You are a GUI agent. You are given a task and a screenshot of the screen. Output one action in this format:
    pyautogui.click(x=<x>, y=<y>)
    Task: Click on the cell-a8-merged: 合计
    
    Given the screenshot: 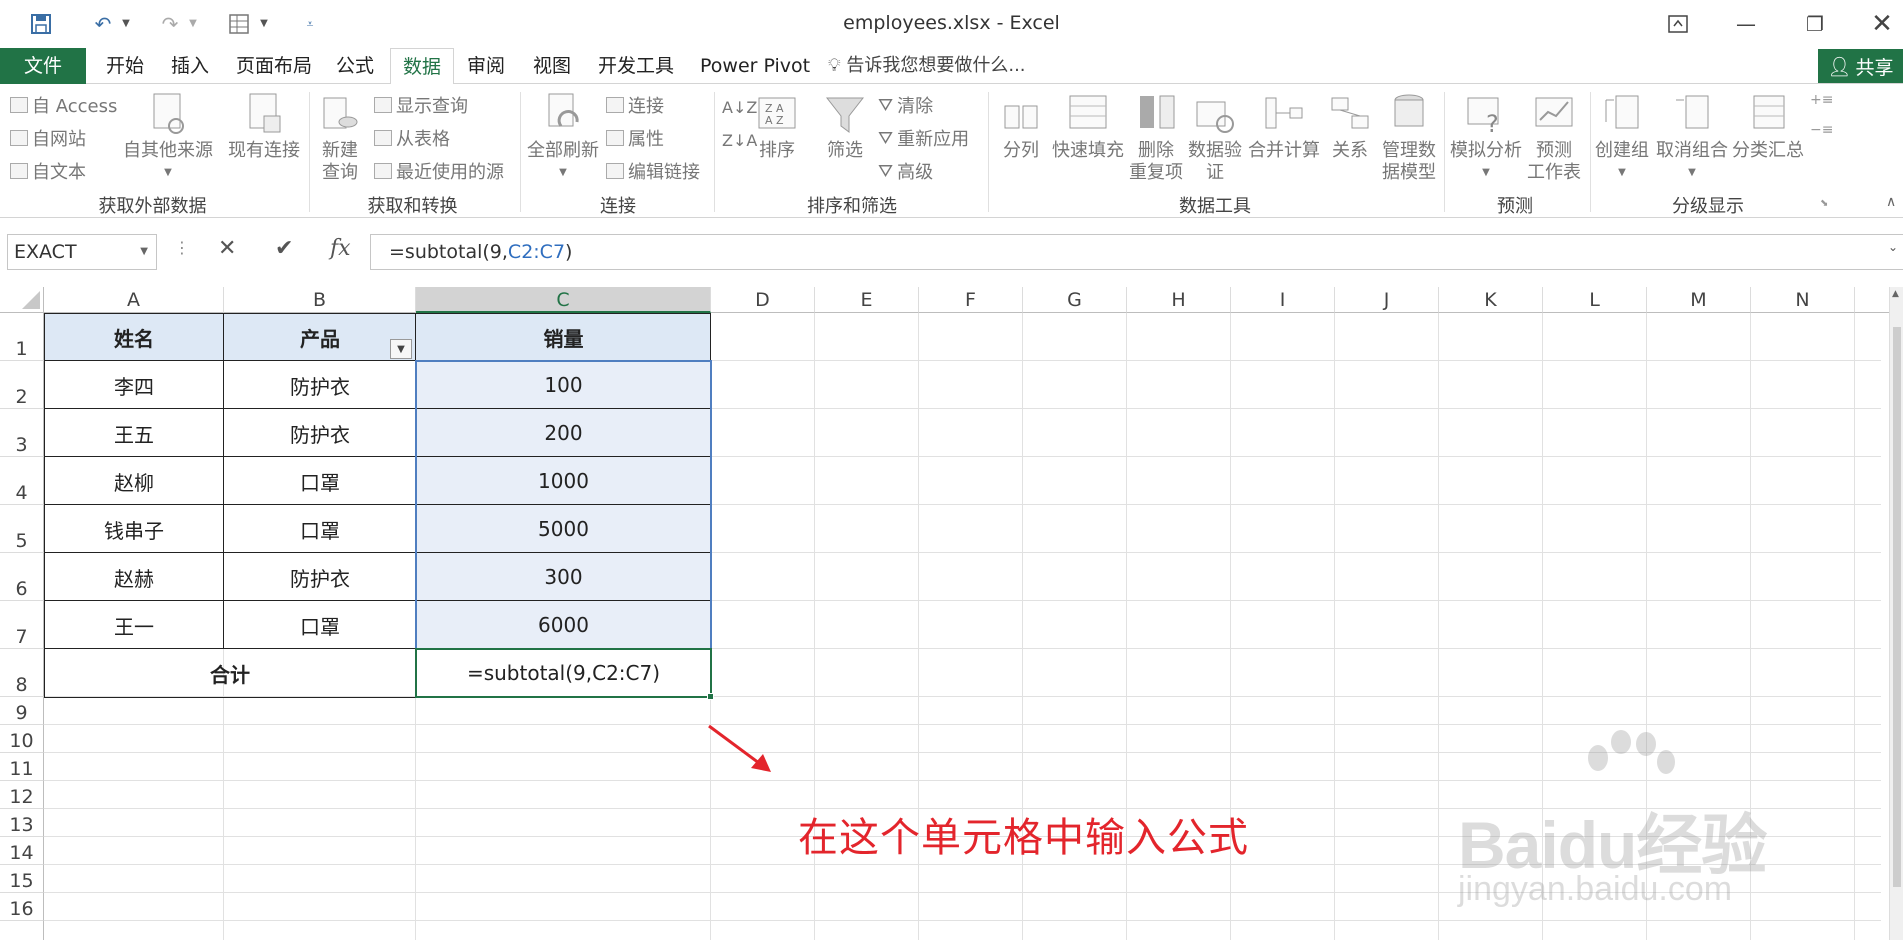 What is the action you would take?
    pyautogui.click(x=230, y=673)
    